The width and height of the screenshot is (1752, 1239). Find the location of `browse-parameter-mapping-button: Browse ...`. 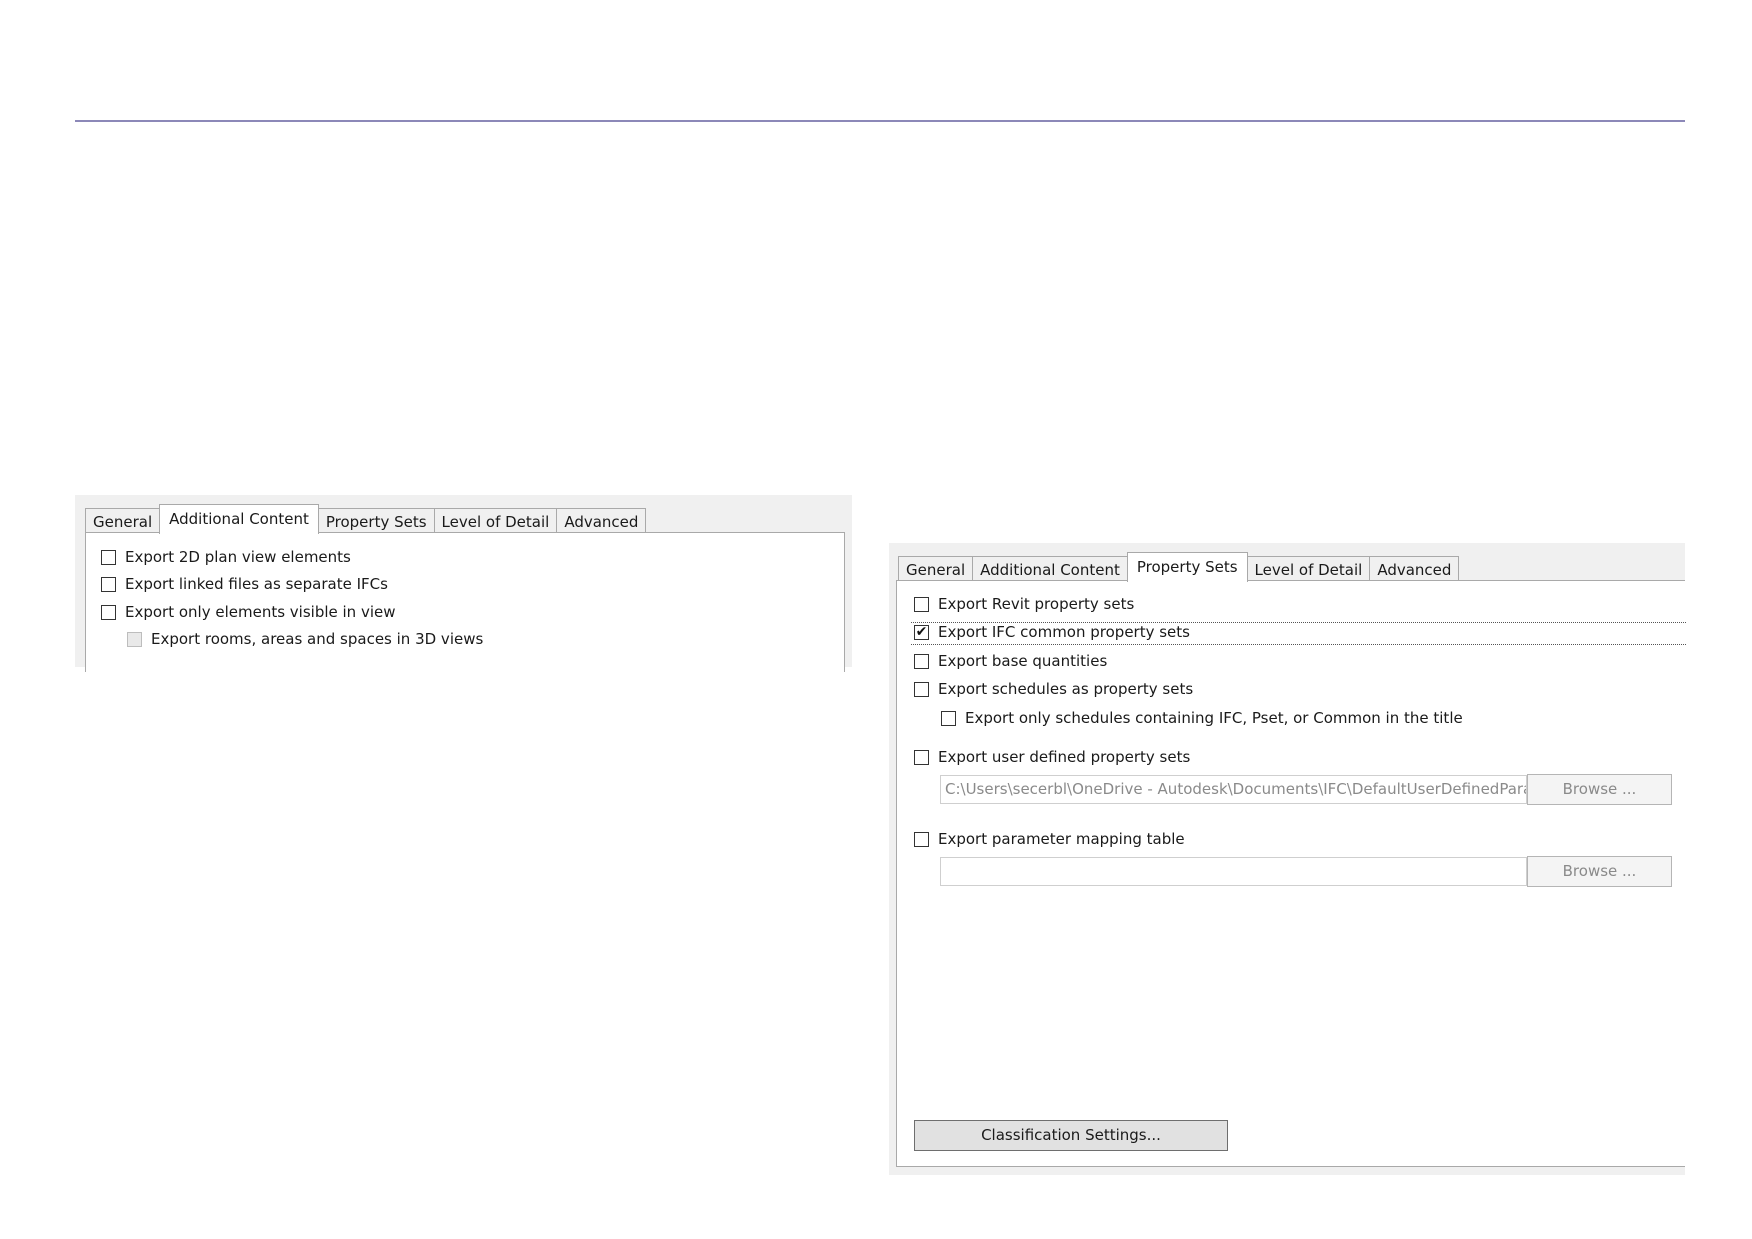

browse-parameter-mapping-button: Browse ... is located at coordinates (1599, 871).